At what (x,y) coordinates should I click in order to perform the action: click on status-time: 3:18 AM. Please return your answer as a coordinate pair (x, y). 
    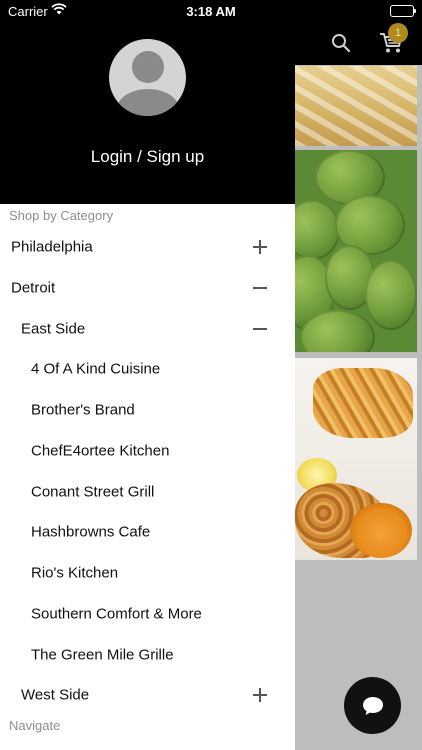
    Looking at the image, I should click on (211, 11).